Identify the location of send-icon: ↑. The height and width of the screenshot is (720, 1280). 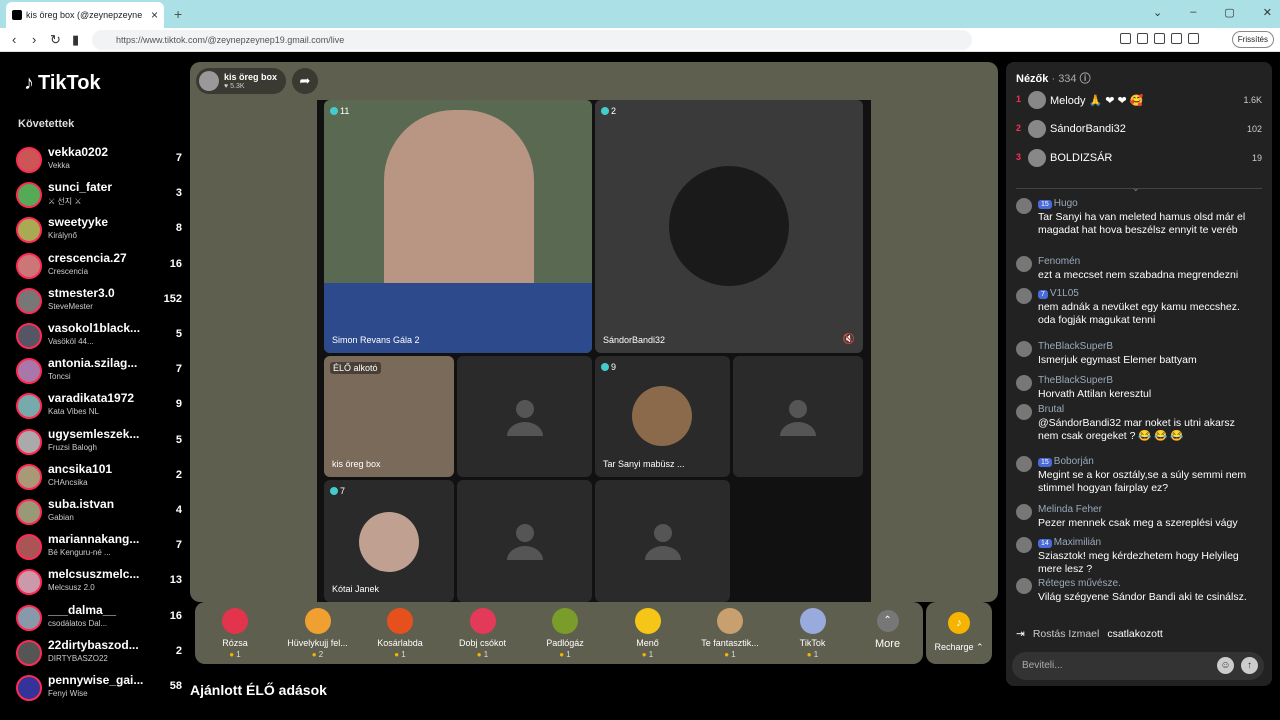
(1249, 665).